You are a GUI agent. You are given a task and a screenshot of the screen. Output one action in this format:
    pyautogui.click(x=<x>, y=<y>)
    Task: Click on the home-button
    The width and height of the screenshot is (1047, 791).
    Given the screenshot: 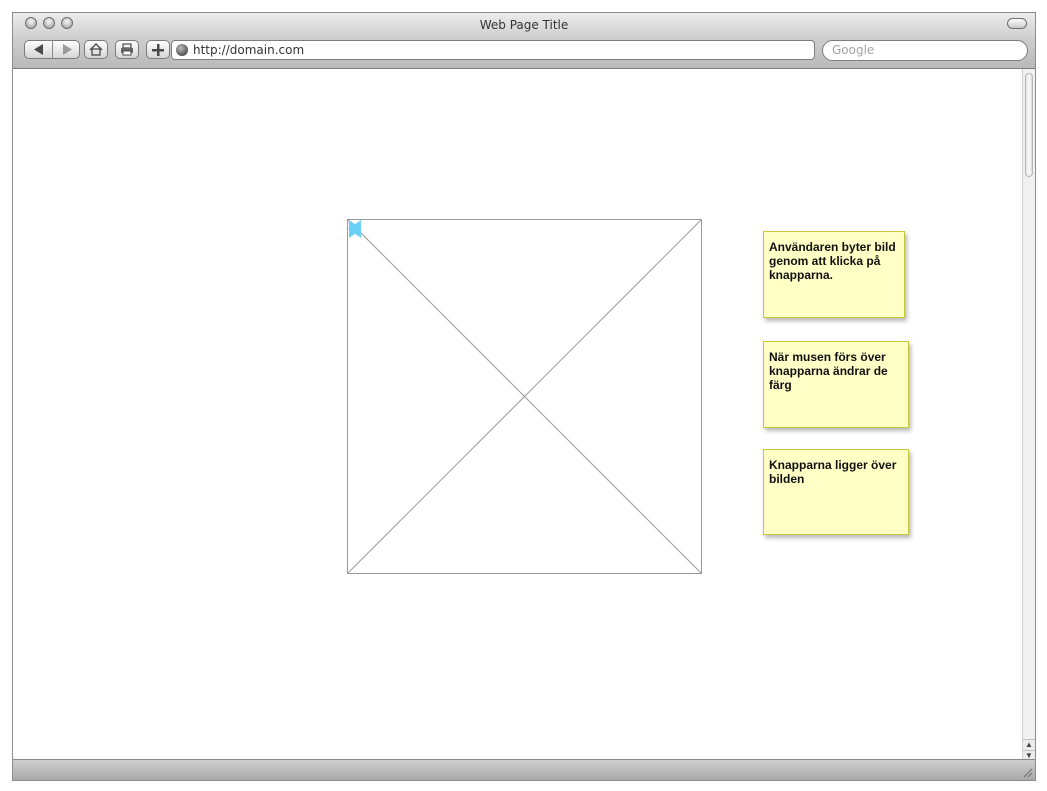 What is the action you would take?
    pyautogui.click(x=96, y=49)
    